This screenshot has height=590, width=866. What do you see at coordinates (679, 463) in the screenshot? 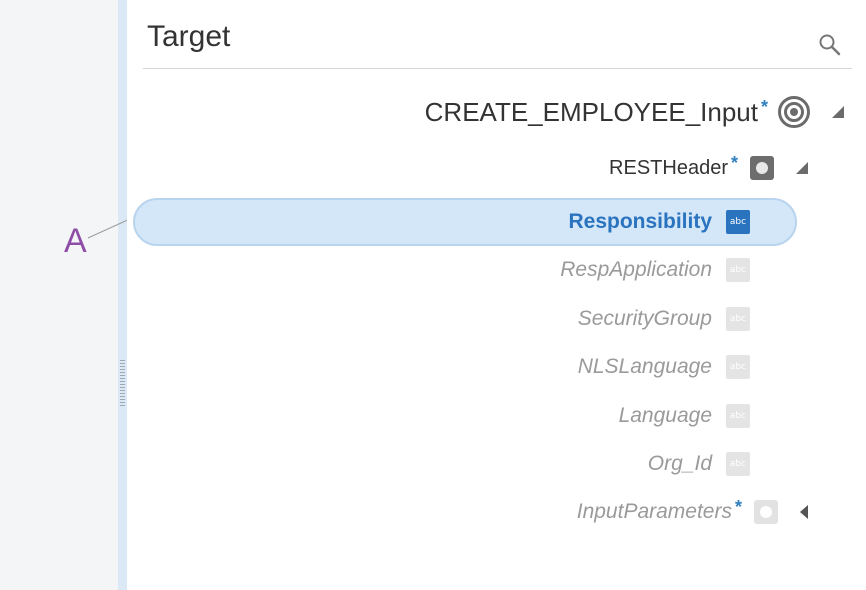
I see `field-label: Org_Id` at bounding box center [679, 463].